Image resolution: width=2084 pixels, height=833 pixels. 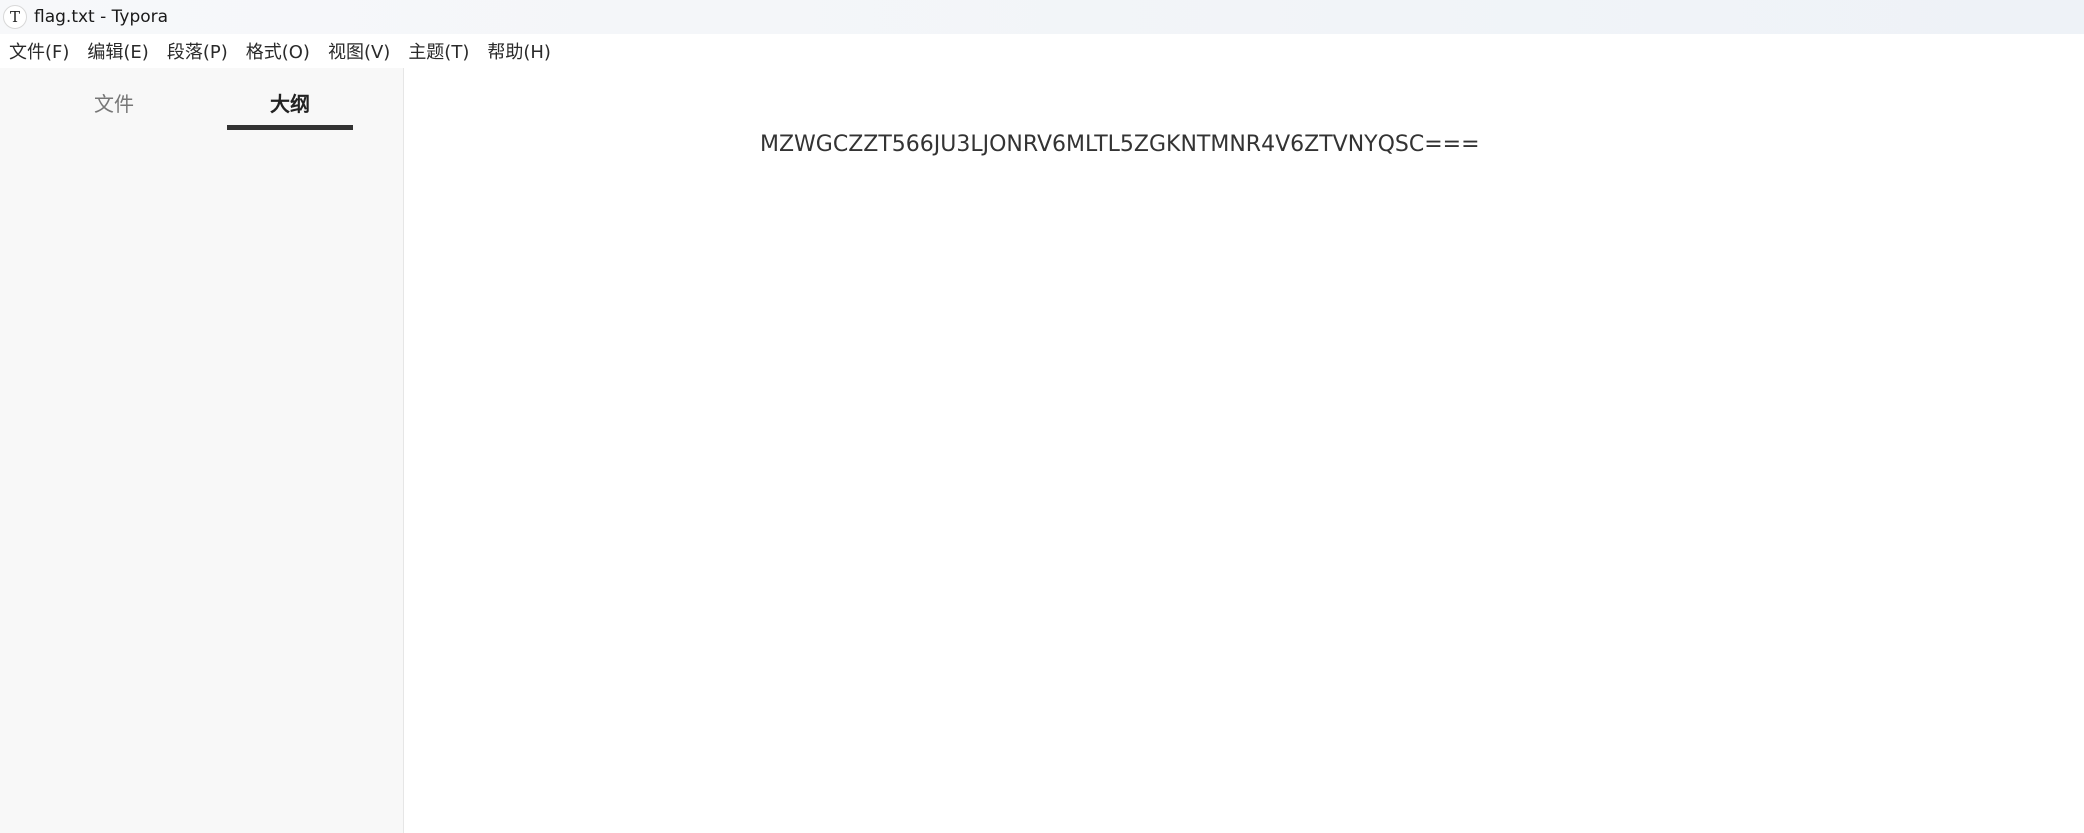 What do you see at coordinates (290, 102) in the screenshot?
I see `tab-outline: 大纲` at bounding box center [290, 102].